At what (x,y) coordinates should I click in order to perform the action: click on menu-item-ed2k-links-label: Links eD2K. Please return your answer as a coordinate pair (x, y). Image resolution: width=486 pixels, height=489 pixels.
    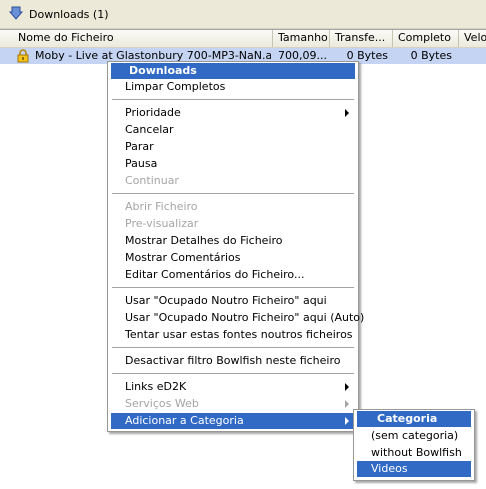
    Looking at the image, I should click on (156, 386).